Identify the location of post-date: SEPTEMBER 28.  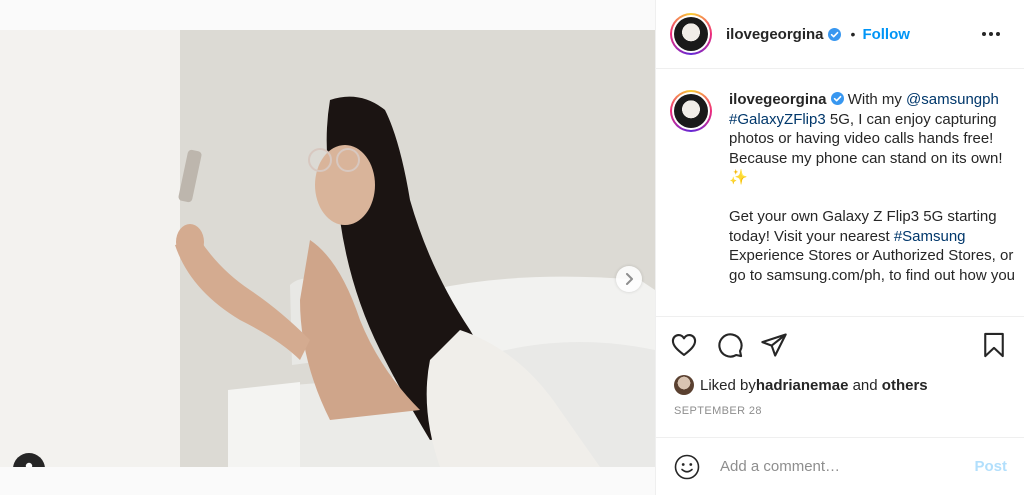
(718, 411).